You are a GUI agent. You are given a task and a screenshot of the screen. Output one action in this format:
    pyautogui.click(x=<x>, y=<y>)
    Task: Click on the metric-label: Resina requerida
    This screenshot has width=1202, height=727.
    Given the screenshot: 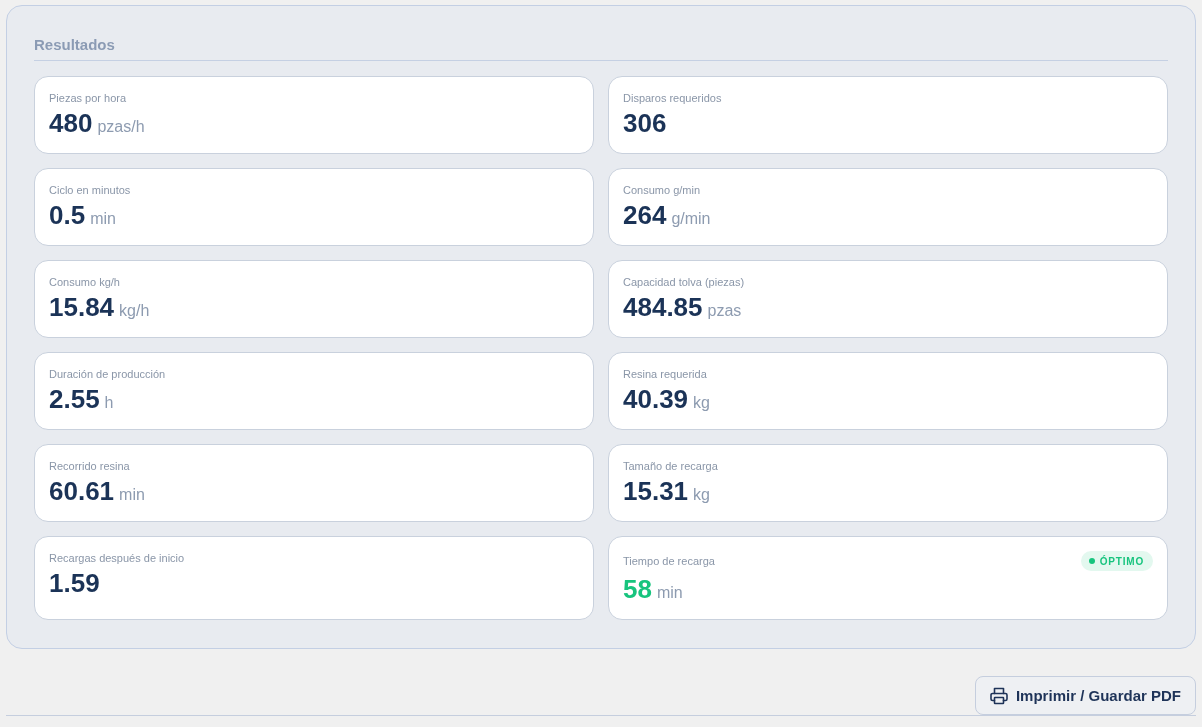 What is the action you would take?
    pyautogui.click(x=665, y=374)
    